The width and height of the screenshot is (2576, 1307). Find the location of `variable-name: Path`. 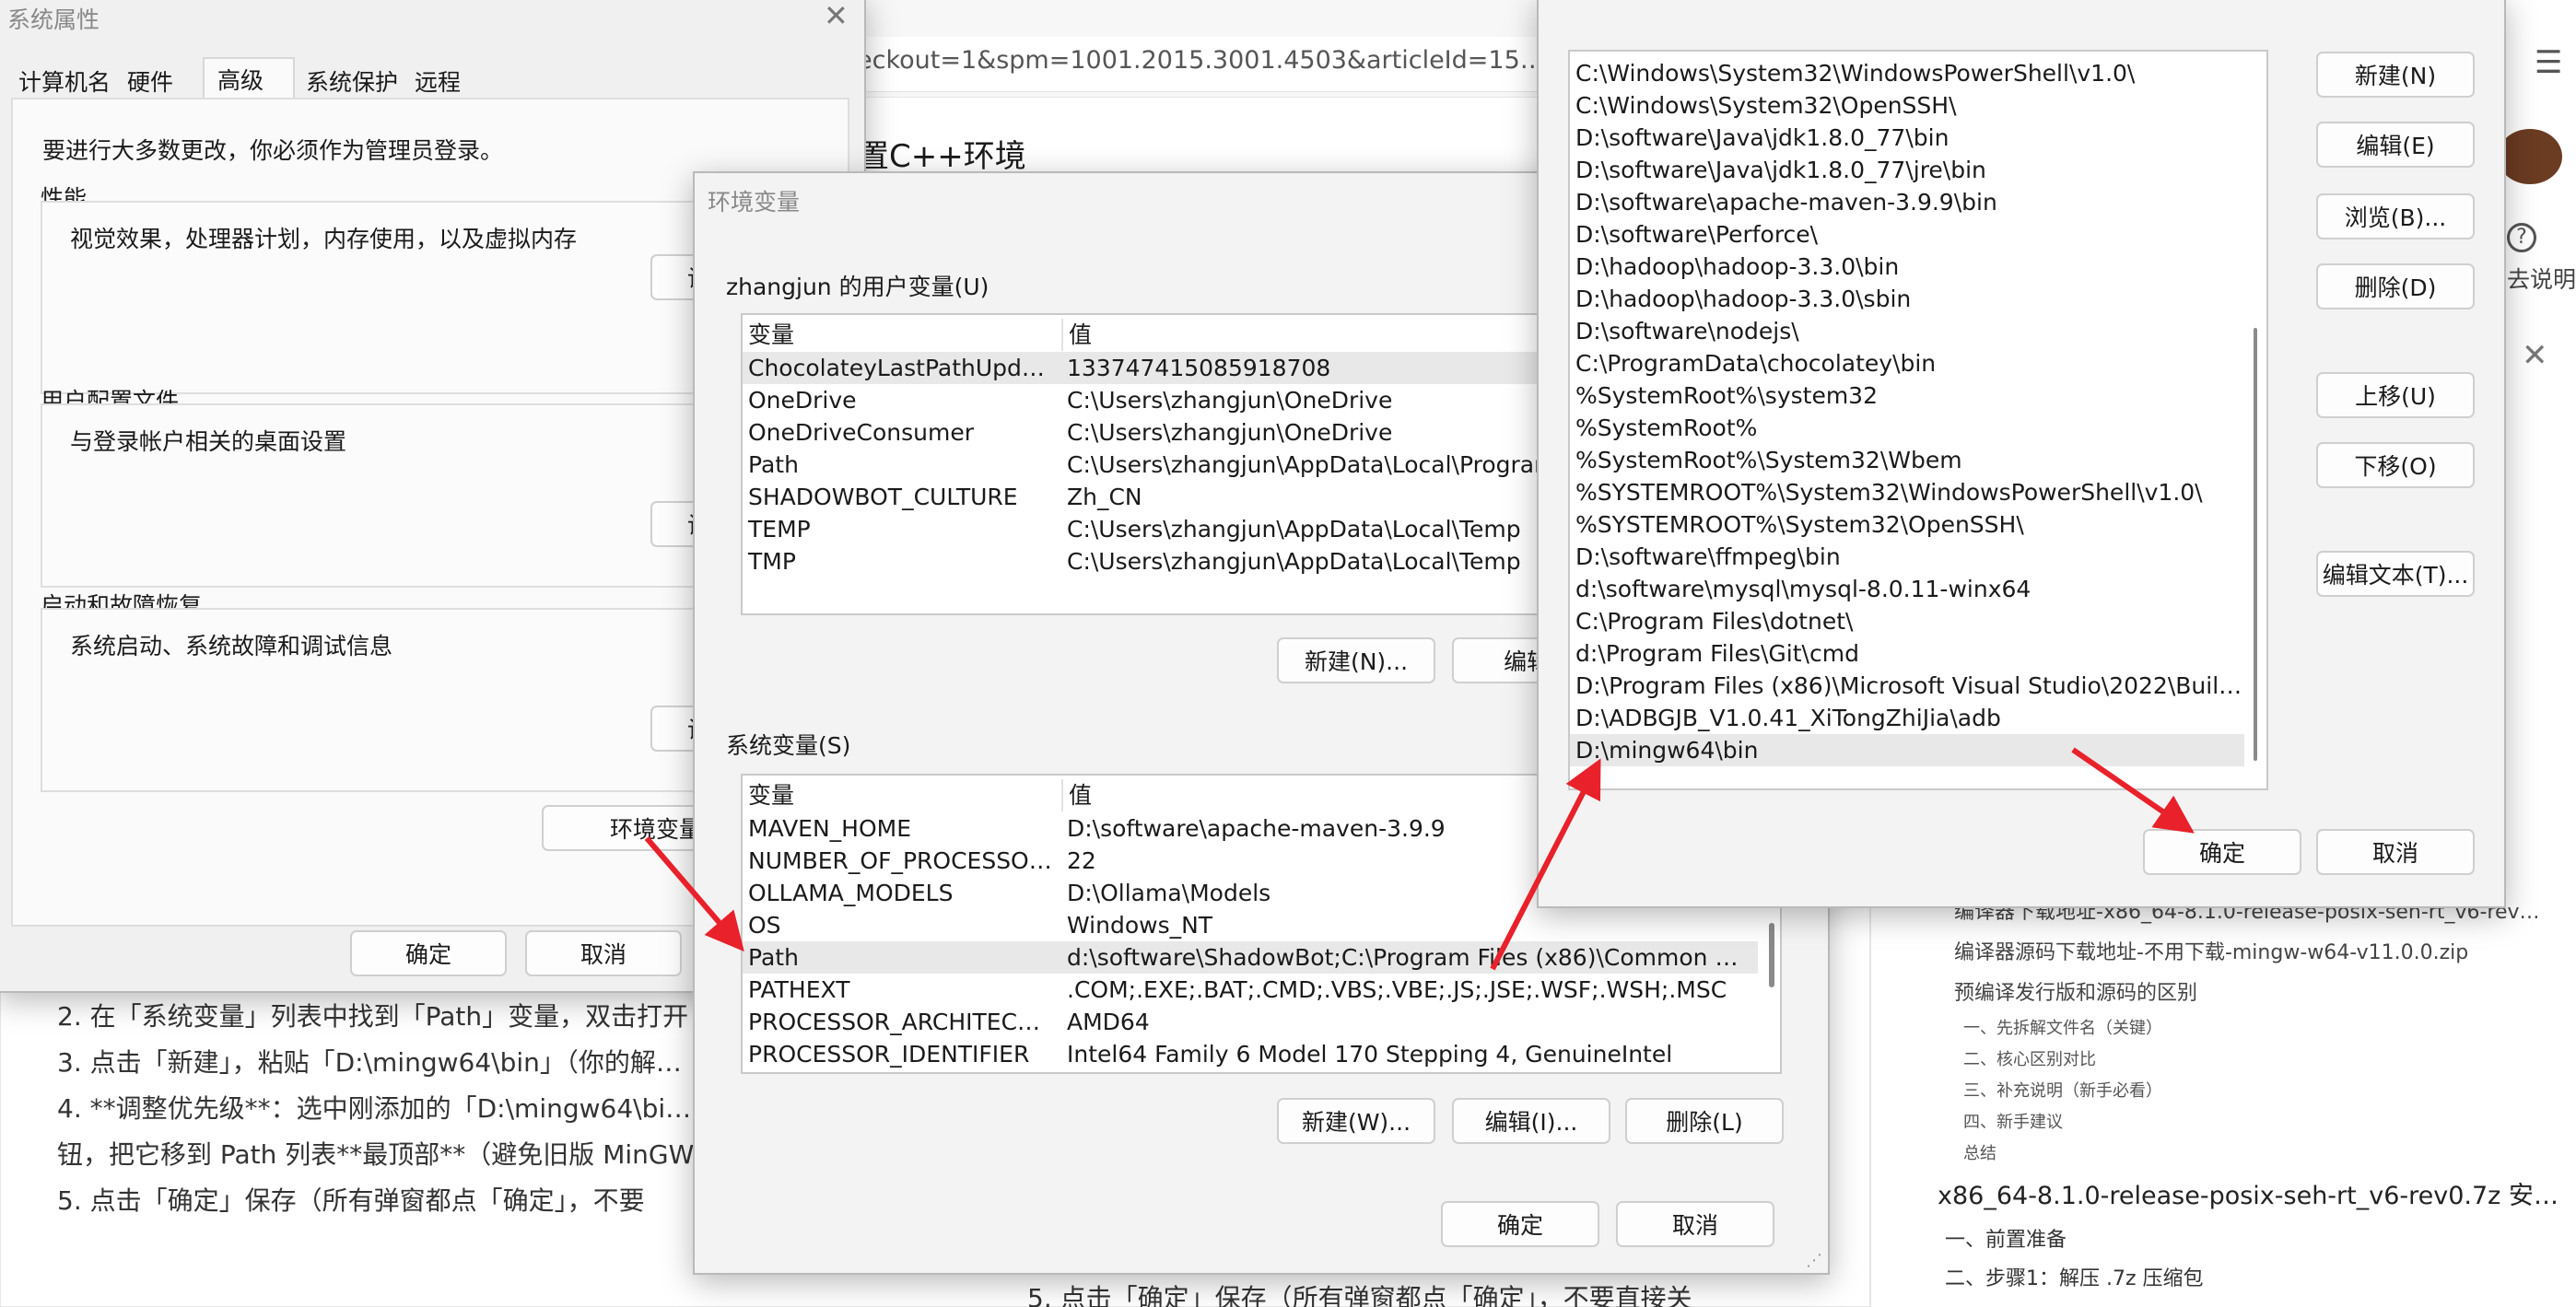

variable-name: Path is located at coordinates (773, 958).